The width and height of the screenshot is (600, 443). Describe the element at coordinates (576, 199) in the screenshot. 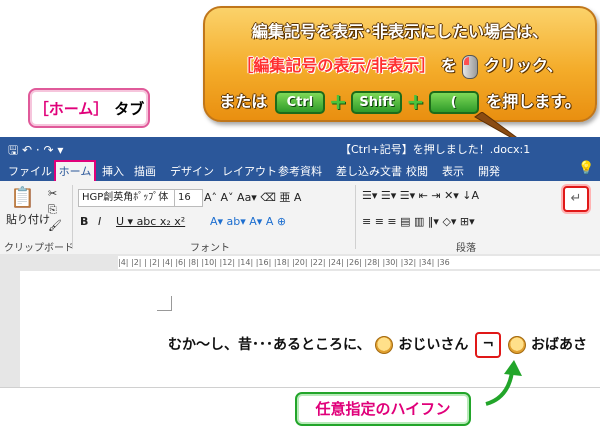

I see `show-hide-marks-button: ↵` at that location.